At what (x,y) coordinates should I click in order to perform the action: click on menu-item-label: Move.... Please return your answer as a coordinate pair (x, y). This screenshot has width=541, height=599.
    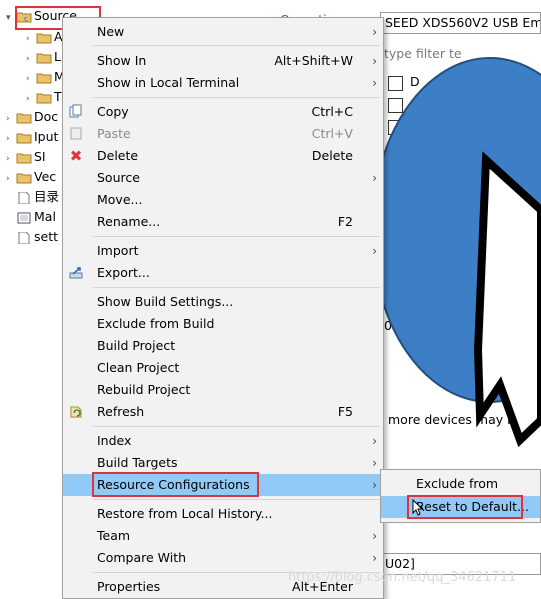
    Looking at the image, I should click on (120, 199).